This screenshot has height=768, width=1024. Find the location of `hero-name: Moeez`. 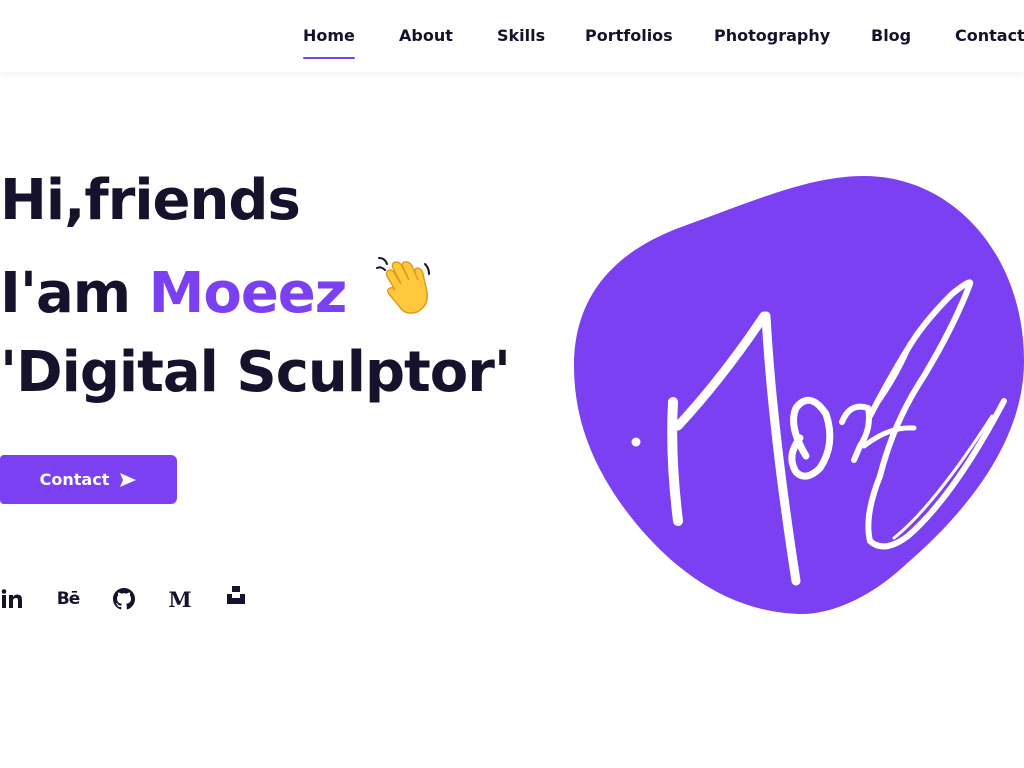

hero-name: Moeez is located at coordinates (248, 293).